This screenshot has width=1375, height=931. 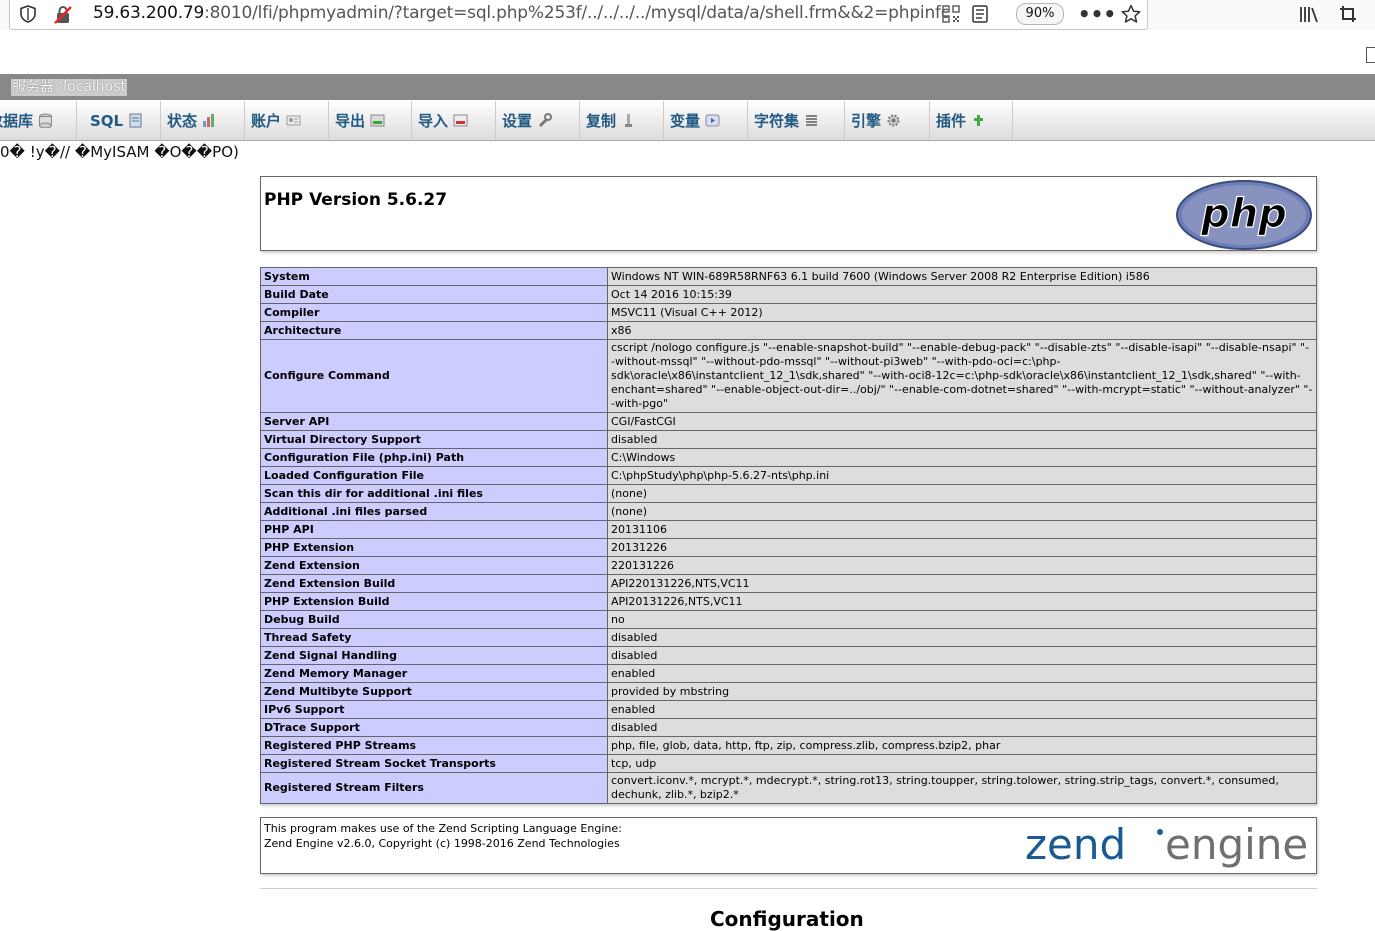 What do you see at coordinates (434, 511) in the screenshot?
I see `phpinfo-key: Additional .ini files parsed` at bounding box center [434, 511].